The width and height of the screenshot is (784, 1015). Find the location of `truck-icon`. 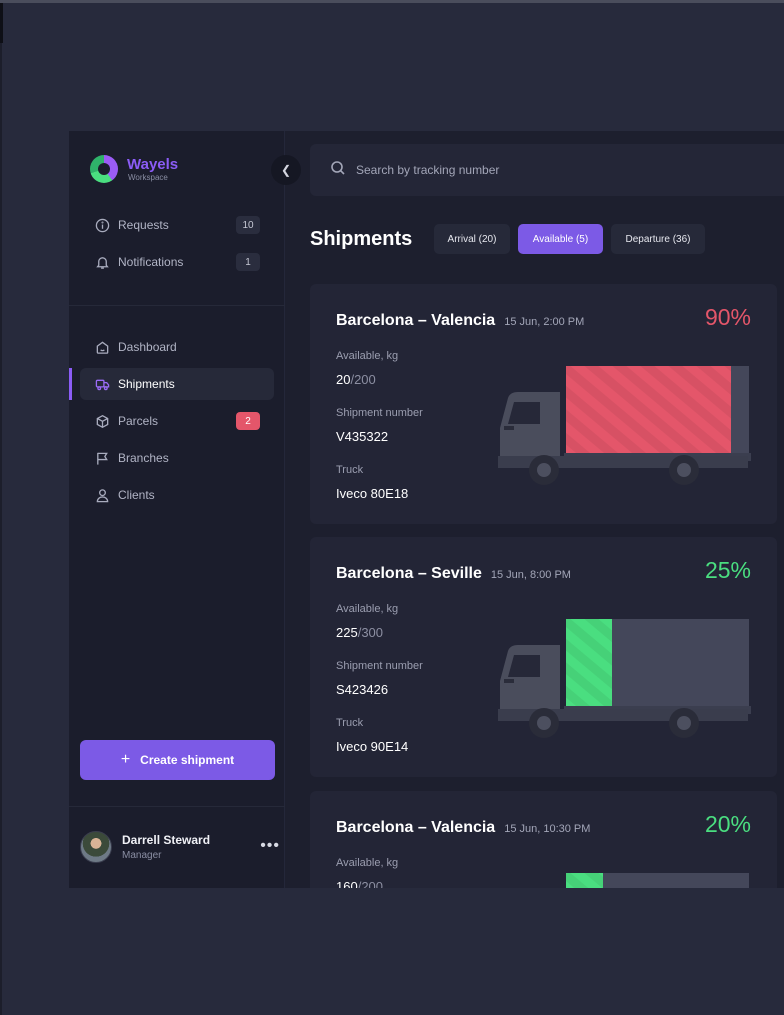

truck-icon is located at coordinates (102, 384).